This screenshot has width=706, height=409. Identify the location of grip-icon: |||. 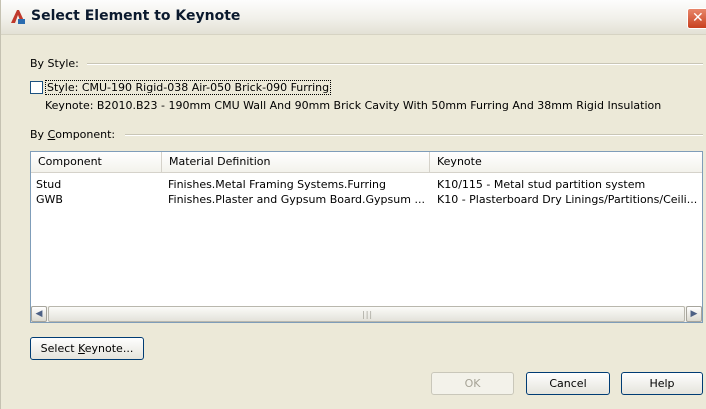
(368, 314).